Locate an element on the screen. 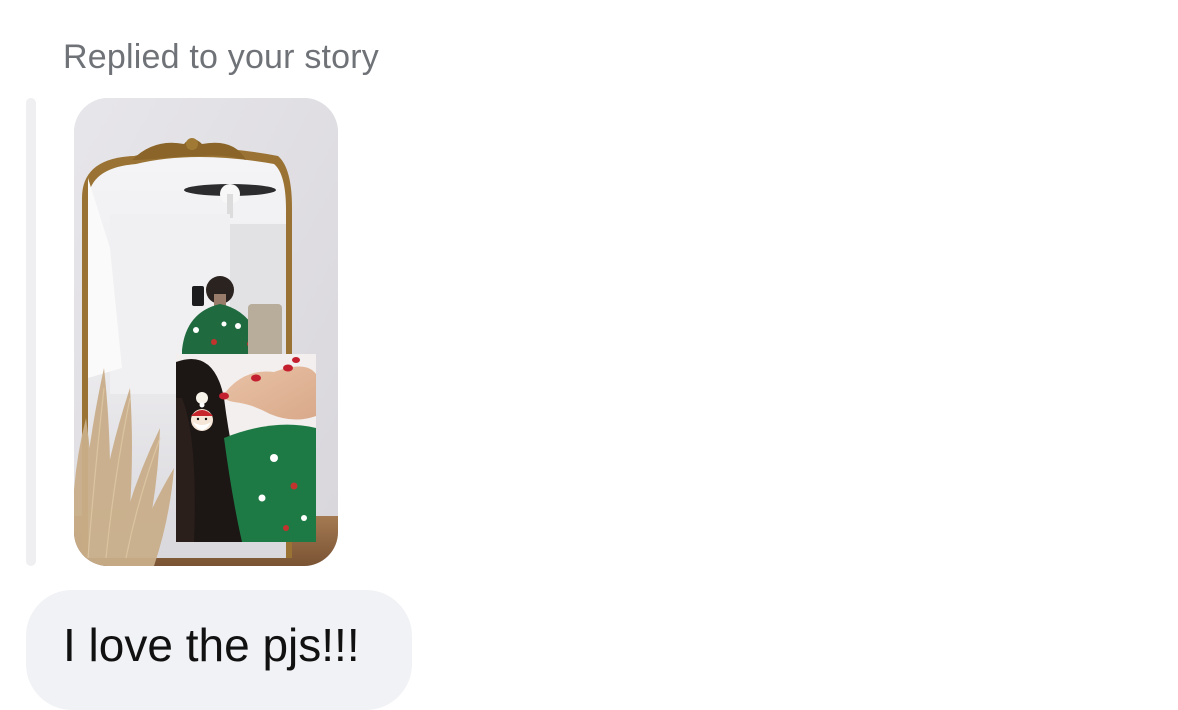 This screenshot has height=710, width=1178. message-bubble: I love the pjs!!! is located at coordinates (219, 650).